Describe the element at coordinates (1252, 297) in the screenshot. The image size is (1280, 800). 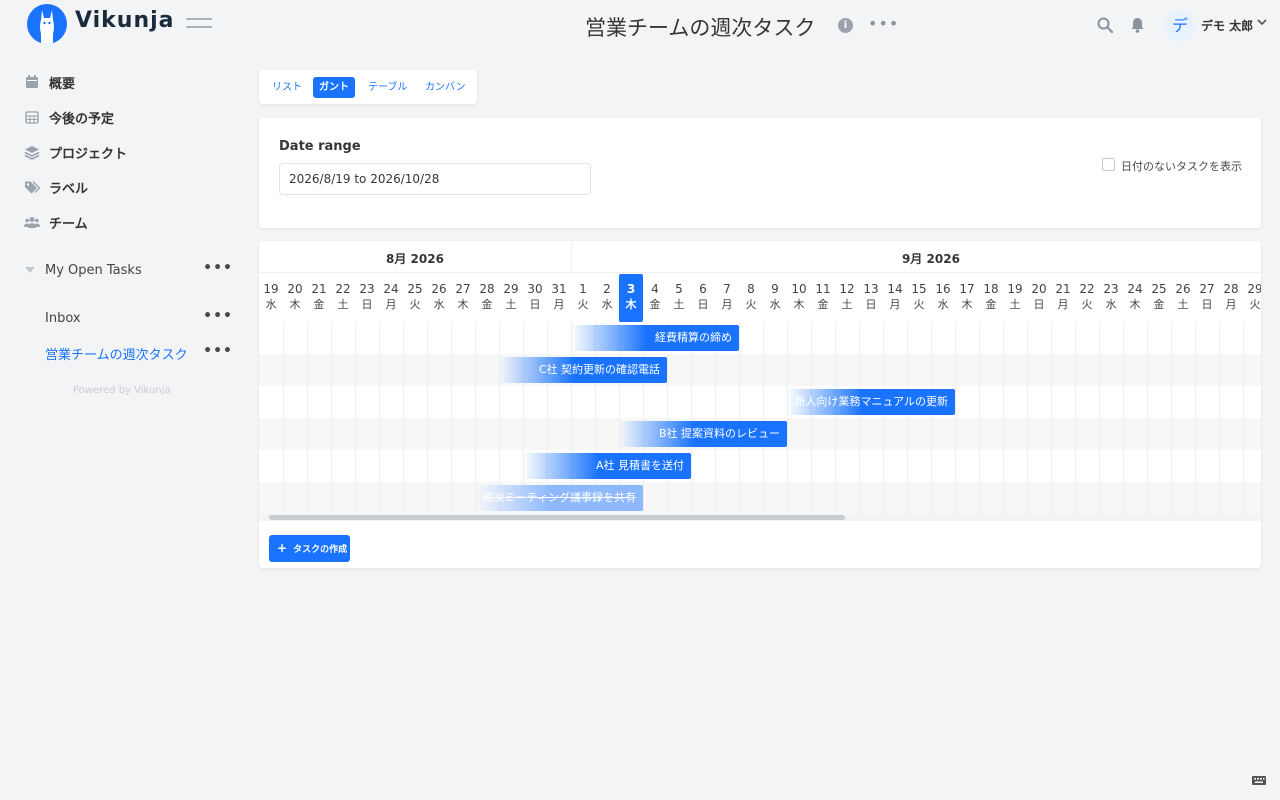
I see `day-label: 29 火` at that location.